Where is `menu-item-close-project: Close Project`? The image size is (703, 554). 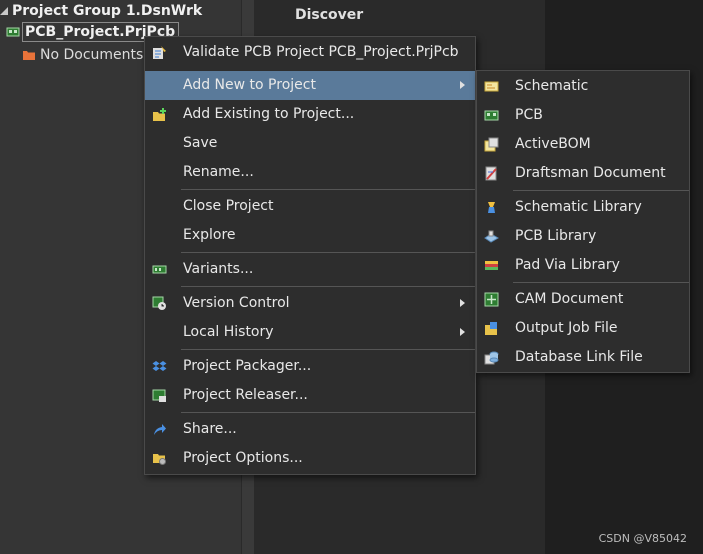 menu-item-close-project: Close Project is located at coordinates (310, 206).